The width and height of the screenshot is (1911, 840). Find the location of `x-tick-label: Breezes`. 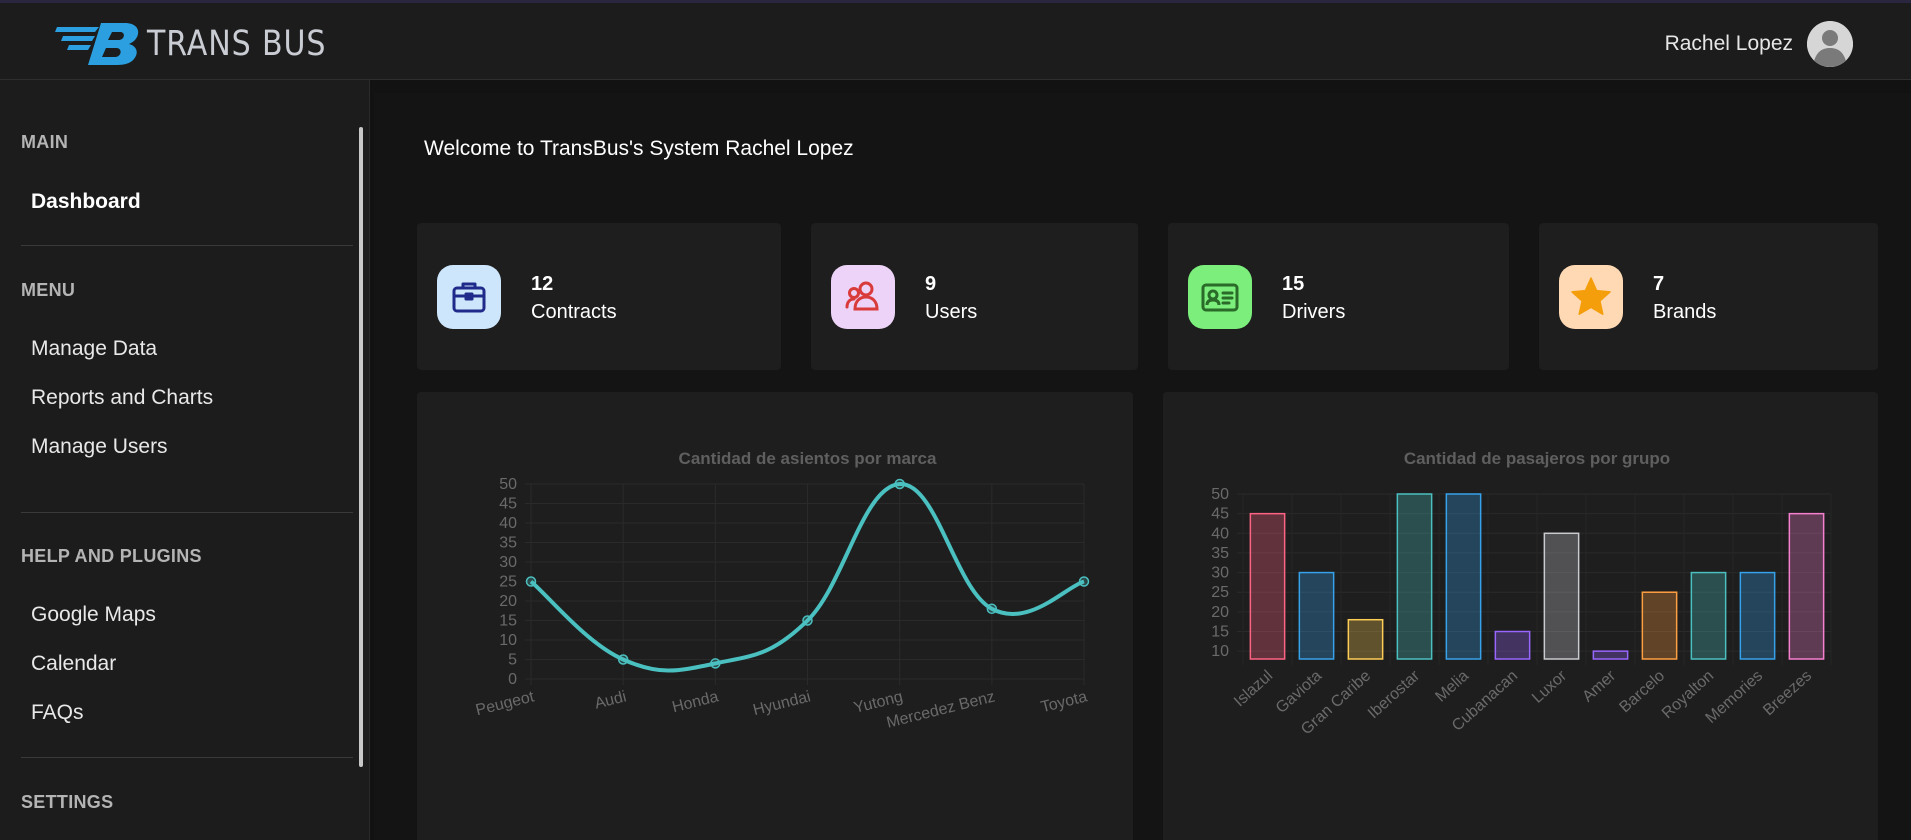

x-tick-label: Breezes is located at coordinates (1787, 693).